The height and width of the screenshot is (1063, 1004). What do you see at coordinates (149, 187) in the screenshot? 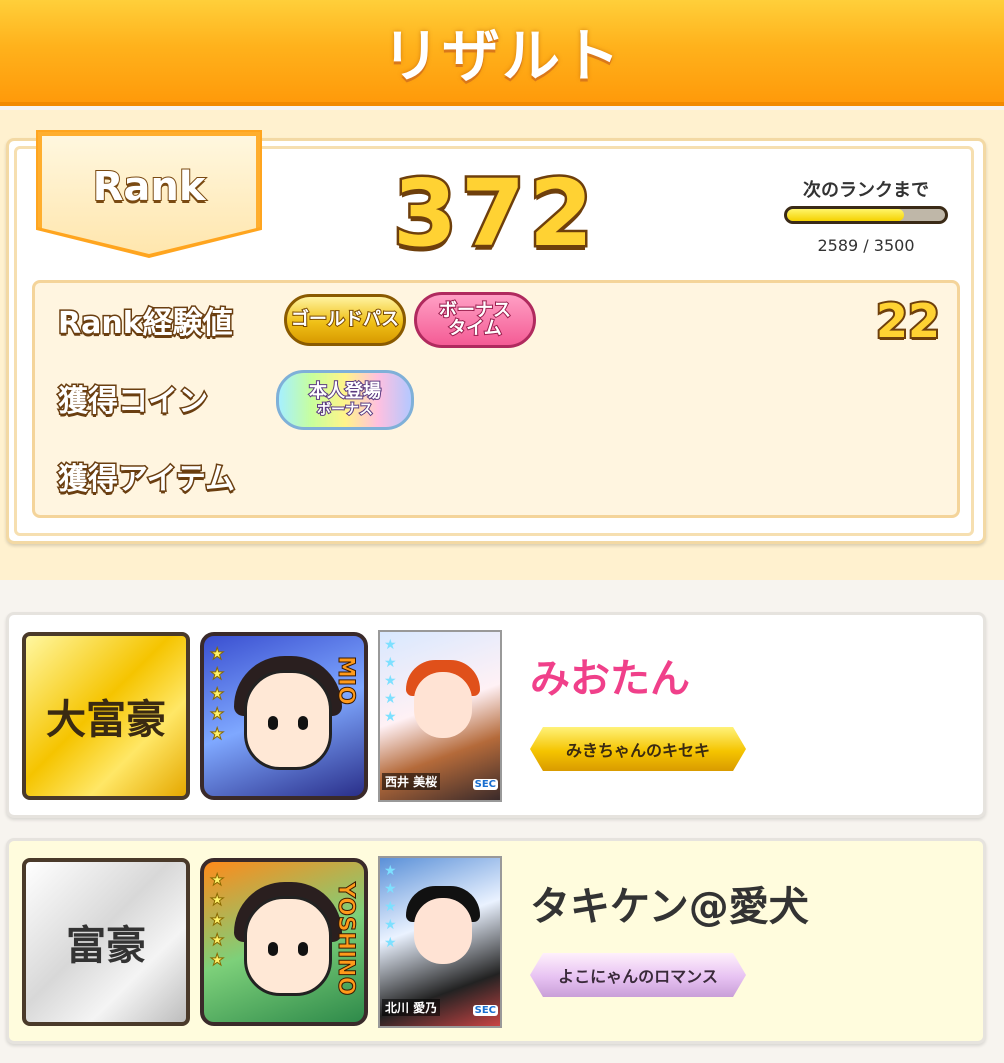
I see `rank-tag-label: Rank` at bounding box center [149, 187].